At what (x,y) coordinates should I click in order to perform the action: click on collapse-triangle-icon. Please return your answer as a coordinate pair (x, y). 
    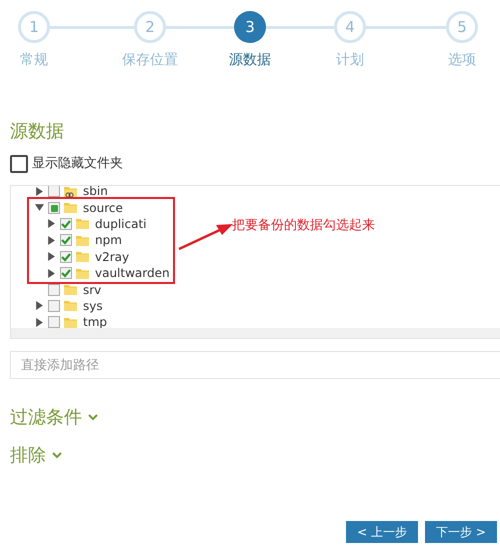
    Looking at the image, I should click on (39, 207).